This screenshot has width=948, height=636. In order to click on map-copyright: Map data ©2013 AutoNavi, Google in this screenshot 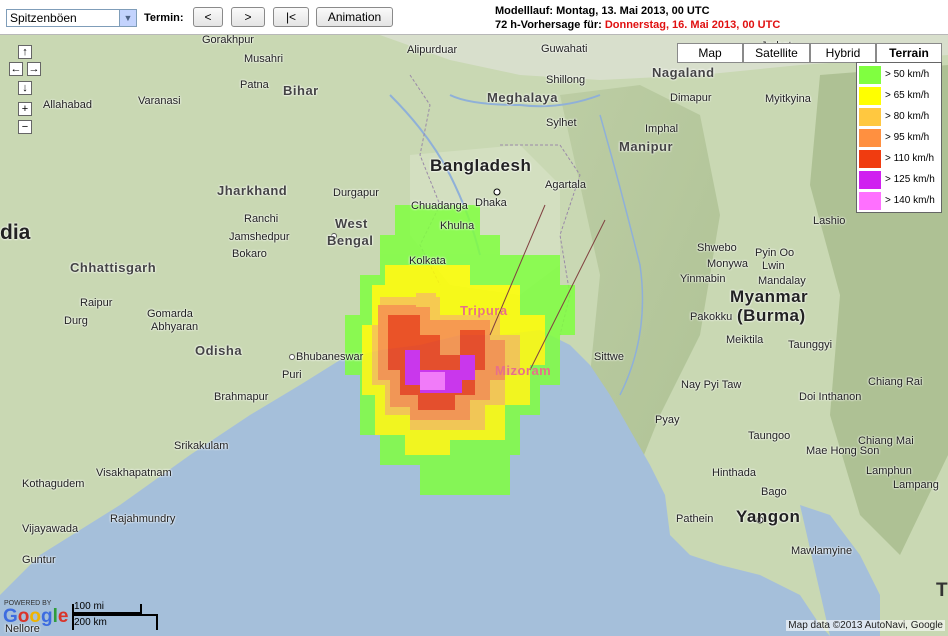, I will do `click(865, 625)`.